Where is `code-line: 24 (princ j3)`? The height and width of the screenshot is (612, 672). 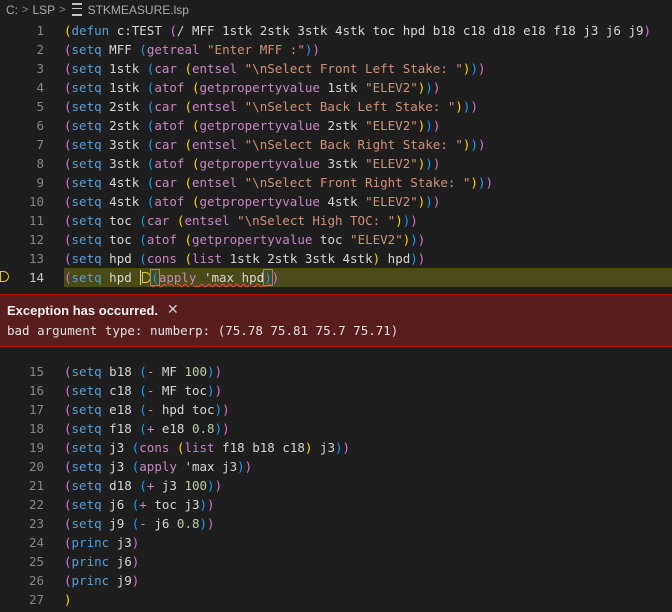 code-line: 24 (princ j3) is located at coordinates (336, 542).